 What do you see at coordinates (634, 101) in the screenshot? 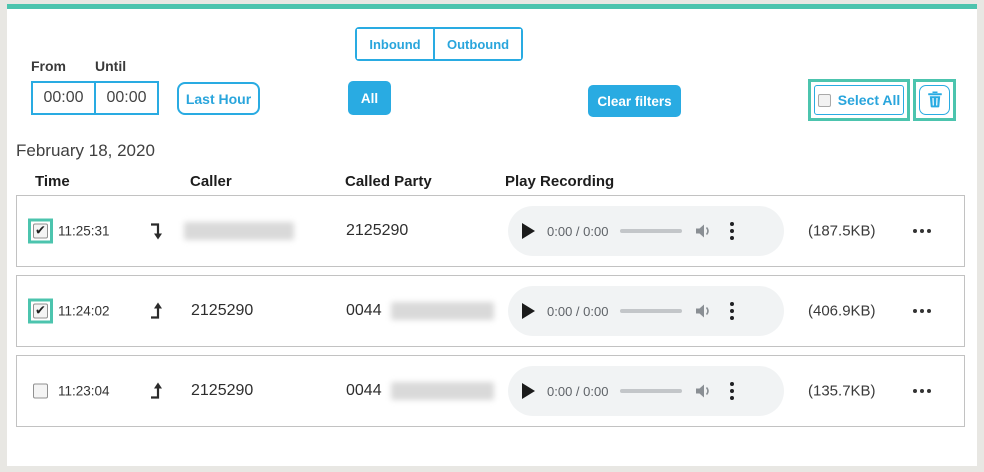
I see `clear-filters-button: Clear filters` at bounding box center [634, 101].